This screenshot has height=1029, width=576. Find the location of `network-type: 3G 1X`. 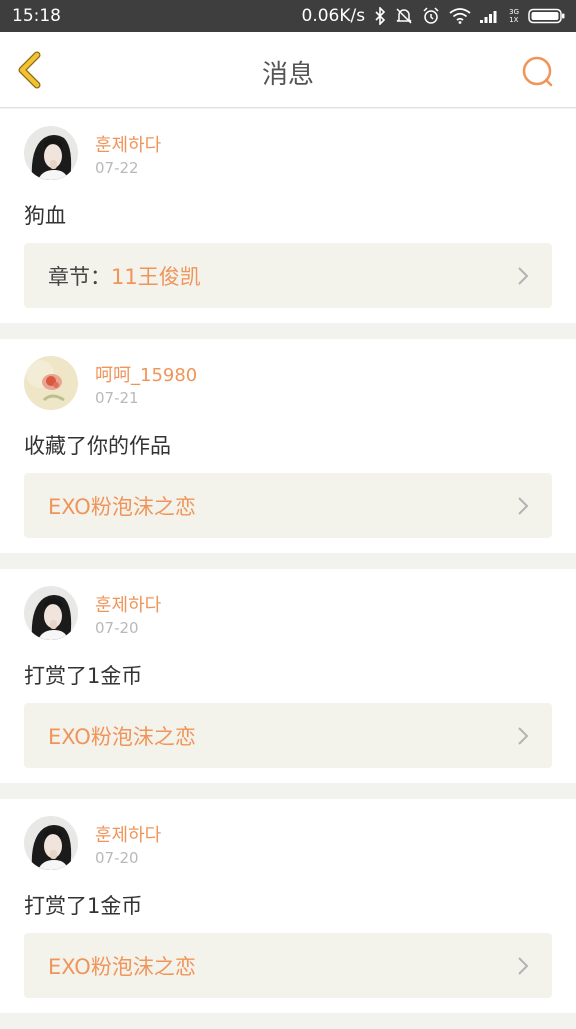

network-type: 3G 1X is located at coordinates (514, 16).